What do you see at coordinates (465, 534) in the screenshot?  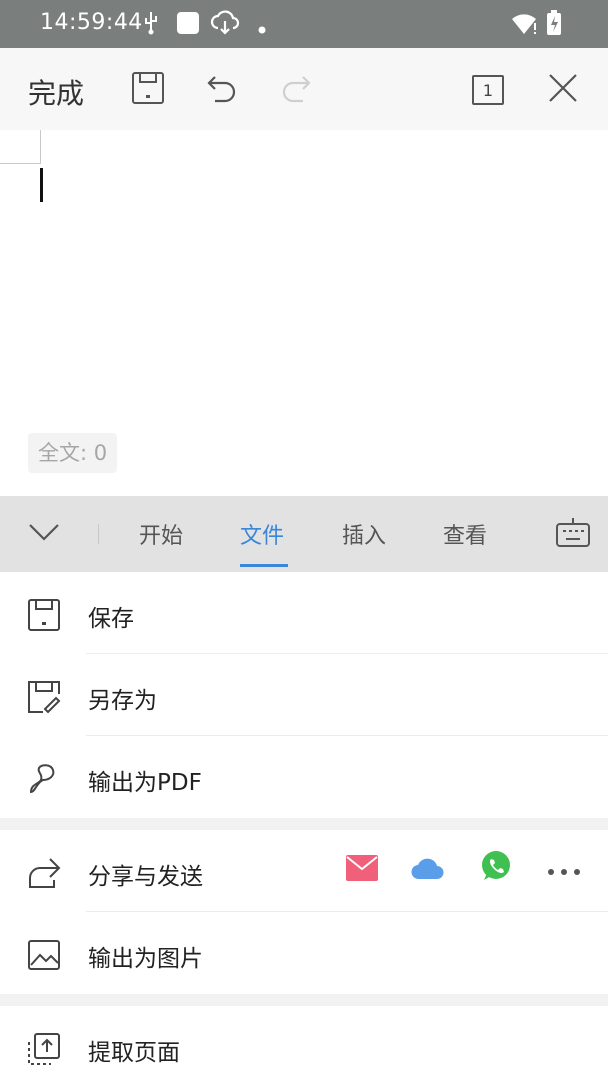 I see `tab-view: 查看` at bounding box center [465, 534].